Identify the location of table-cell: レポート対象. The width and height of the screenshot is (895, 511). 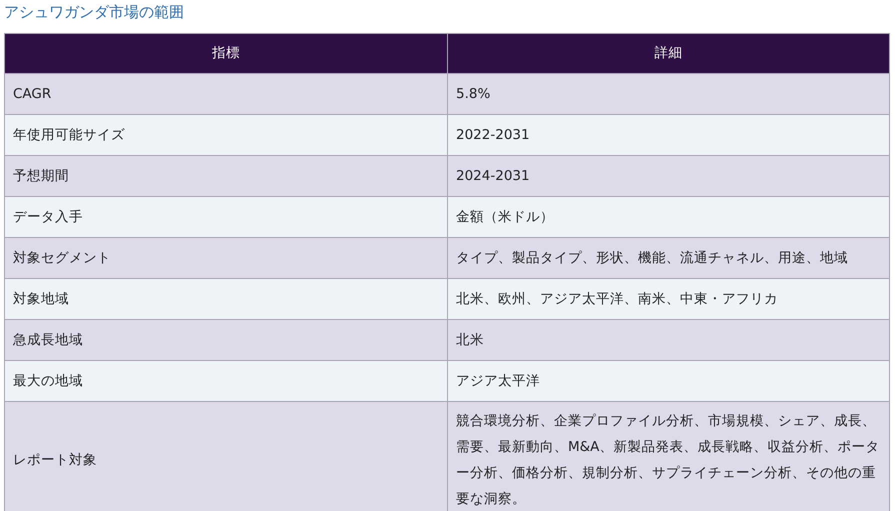
(226, 456).